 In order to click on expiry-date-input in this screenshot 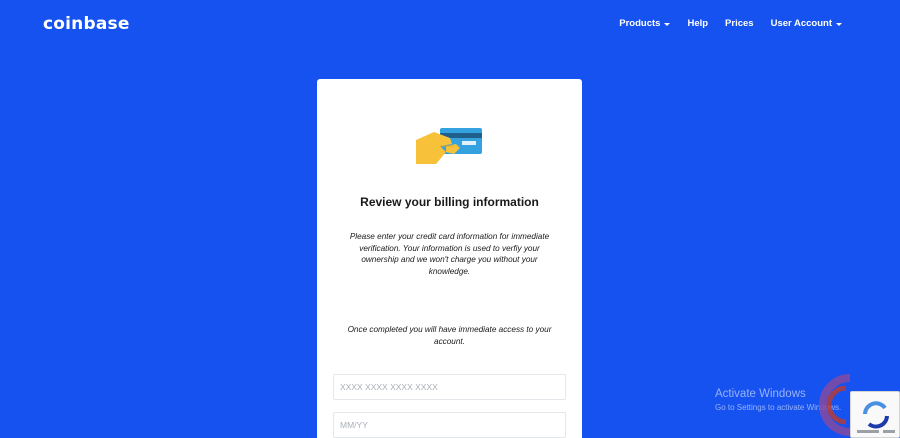, I will do `click(449, 425)`.